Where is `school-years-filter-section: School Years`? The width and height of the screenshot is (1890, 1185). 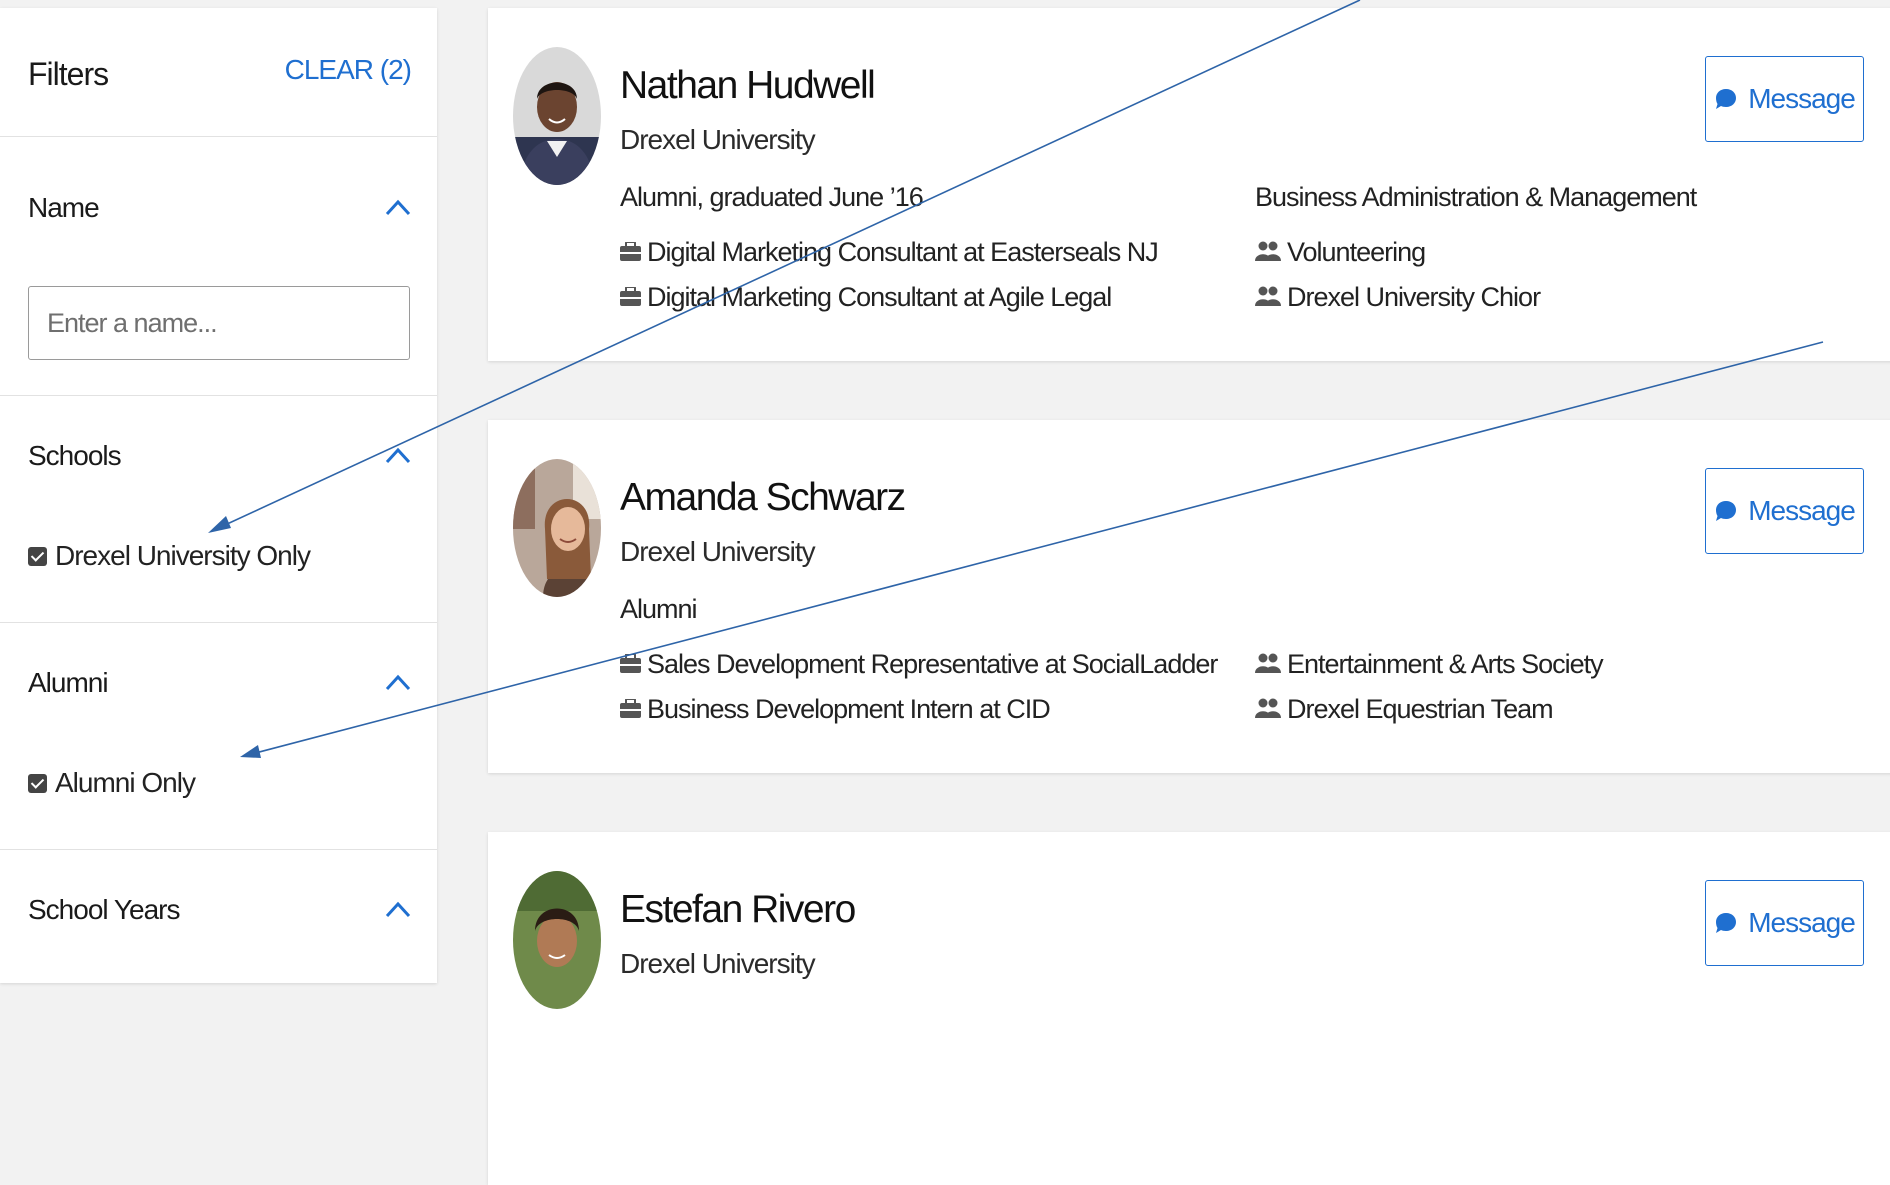 school-years-filter-section: School Years is located at coordinates (218, 925).